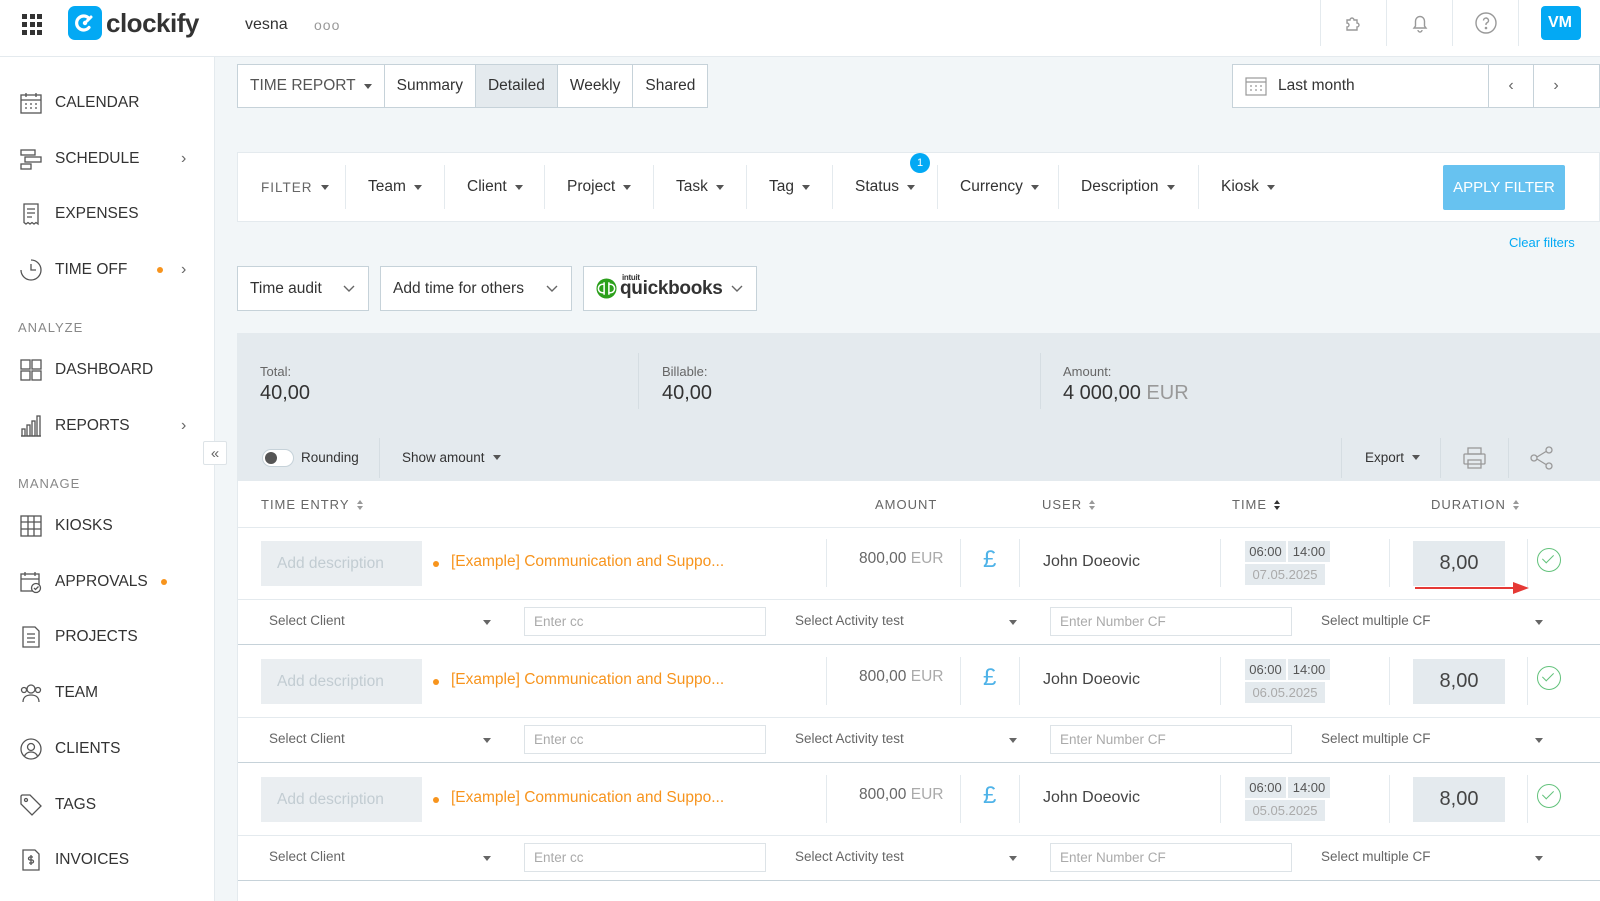  Describe the element at coordinates (107, 693) in the screenshot. I see `sidebar-item-team: TEAM` at that location.